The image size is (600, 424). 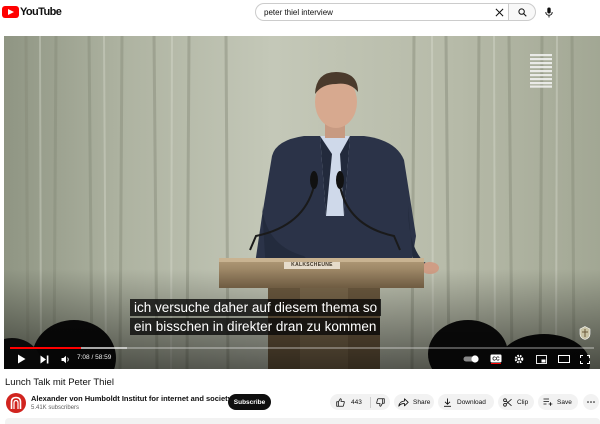 I want to click on channel-logo-icon, so click(x=16, y=402).